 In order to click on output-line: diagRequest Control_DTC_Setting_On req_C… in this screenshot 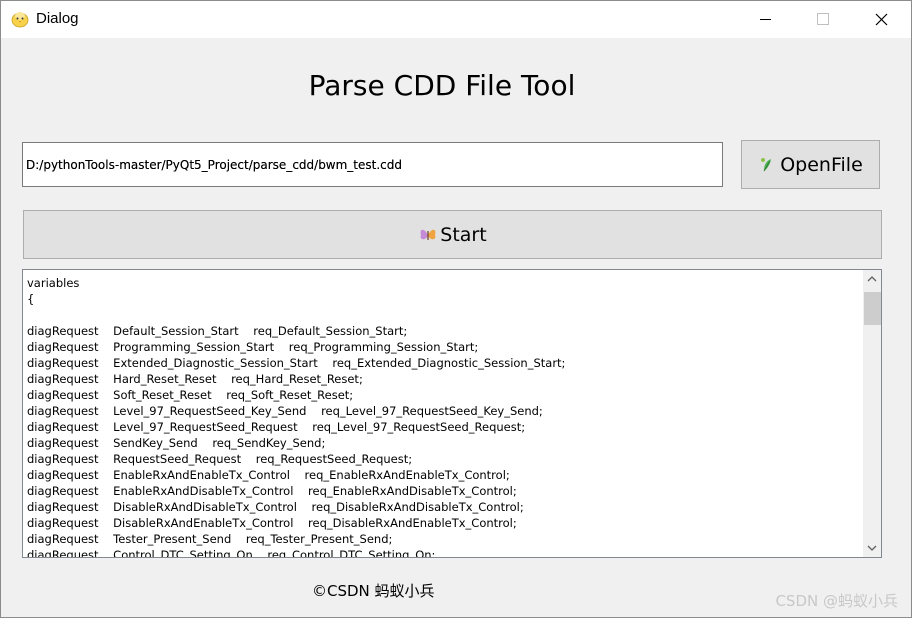, I will do `click(231, 553)`.